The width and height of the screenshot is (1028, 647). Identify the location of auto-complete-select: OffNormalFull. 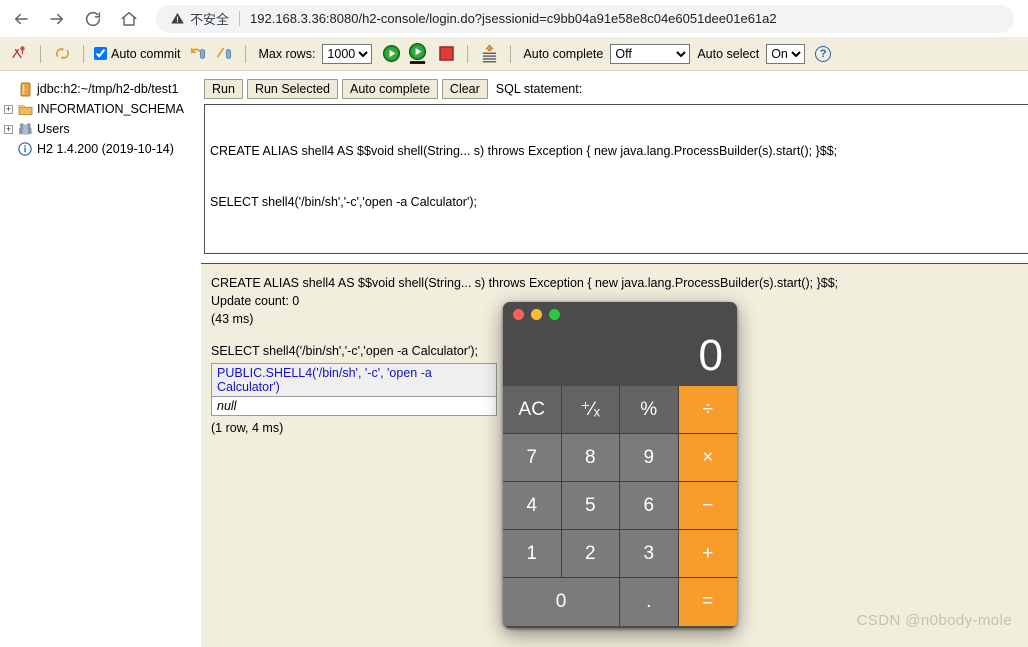
(650, 53).